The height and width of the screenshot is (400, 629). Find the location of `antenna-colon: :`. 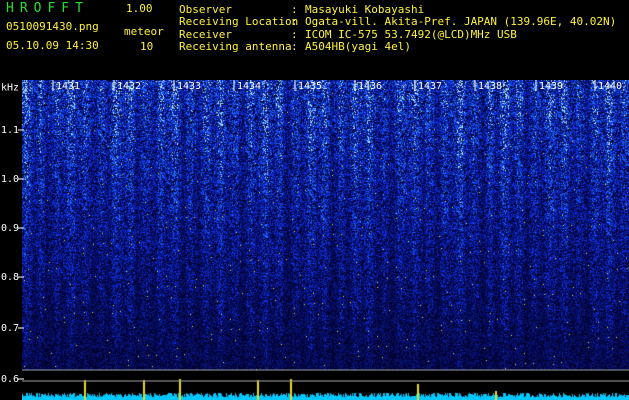

antenna-colon: : is located at coordinates (294, 46).